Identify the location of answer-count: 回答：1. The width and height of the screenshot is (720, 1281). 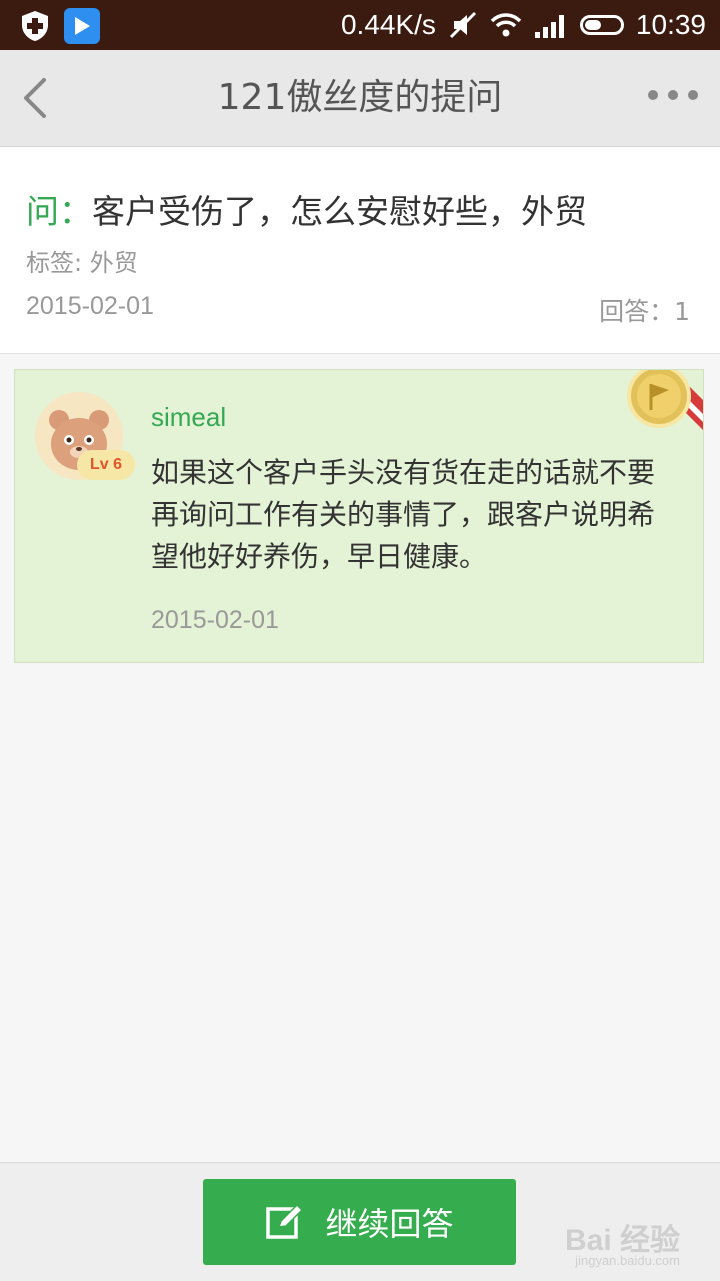
(644, 311).